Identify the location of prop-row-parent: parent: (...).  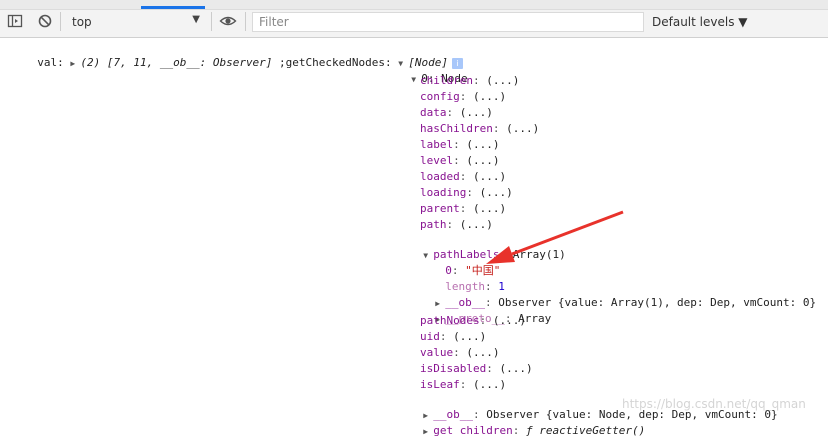
(463, 209).